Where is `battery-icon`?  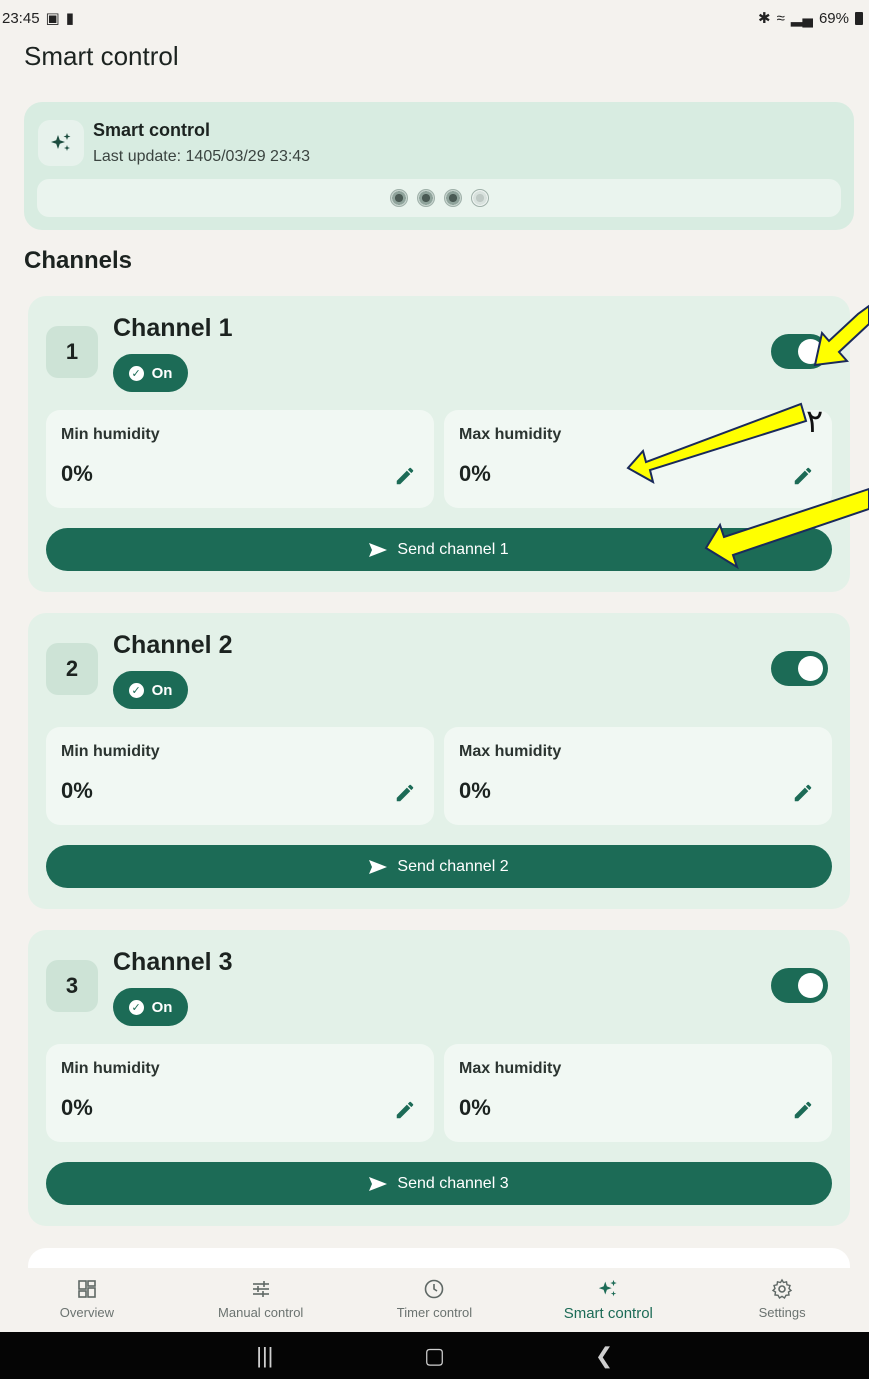
battery-icon is located at coordinates (859, 18).